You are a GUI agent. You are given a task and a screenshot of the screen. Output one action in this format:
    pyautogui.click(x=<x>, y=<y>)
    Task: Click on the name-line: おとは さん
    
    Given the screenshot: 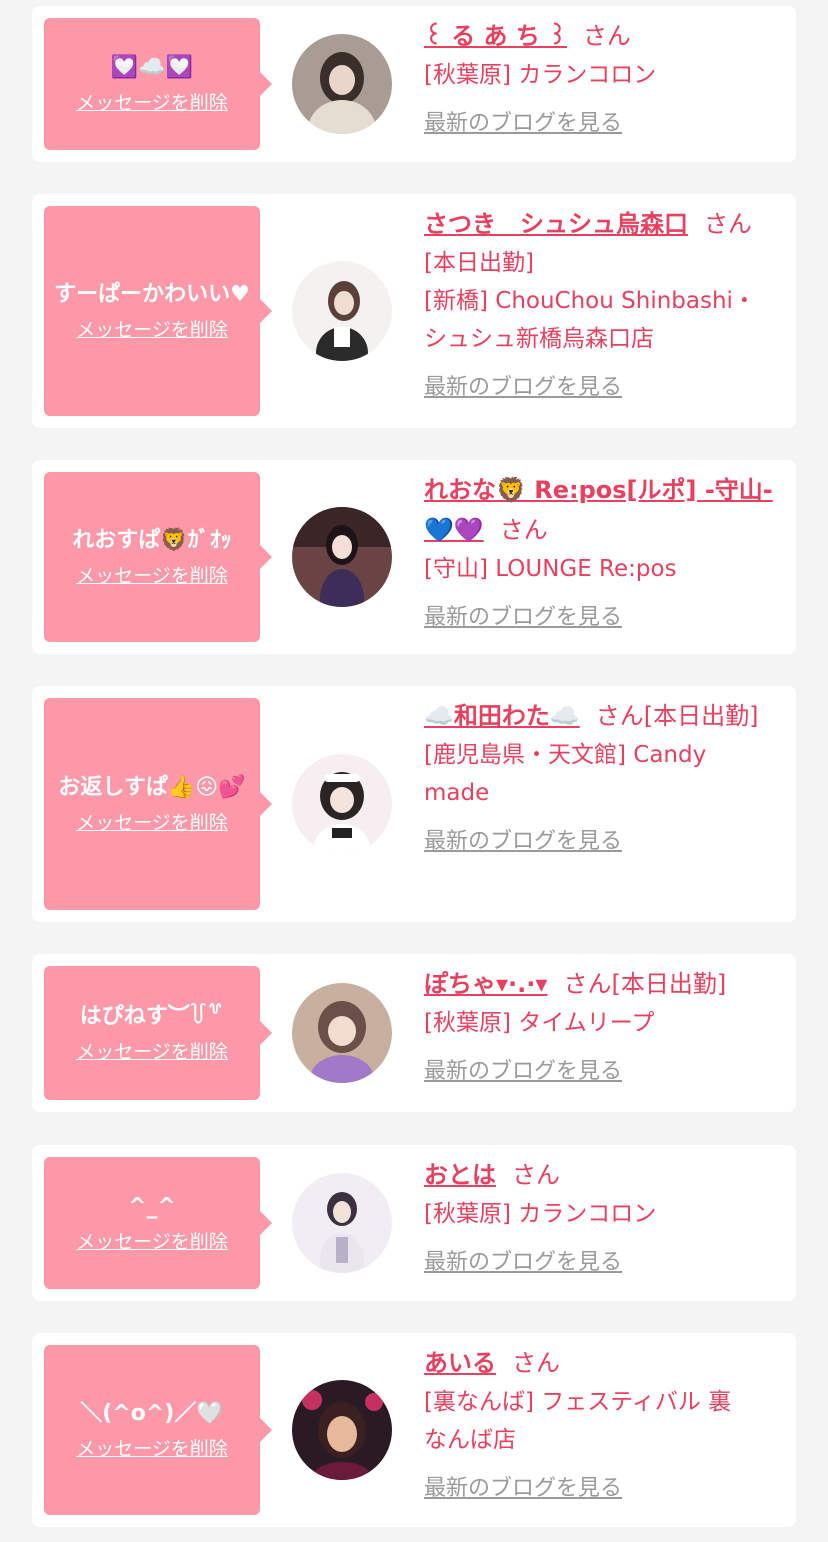 What is the action you would take?
    pyautogui.click(x=605, y=1175)
    